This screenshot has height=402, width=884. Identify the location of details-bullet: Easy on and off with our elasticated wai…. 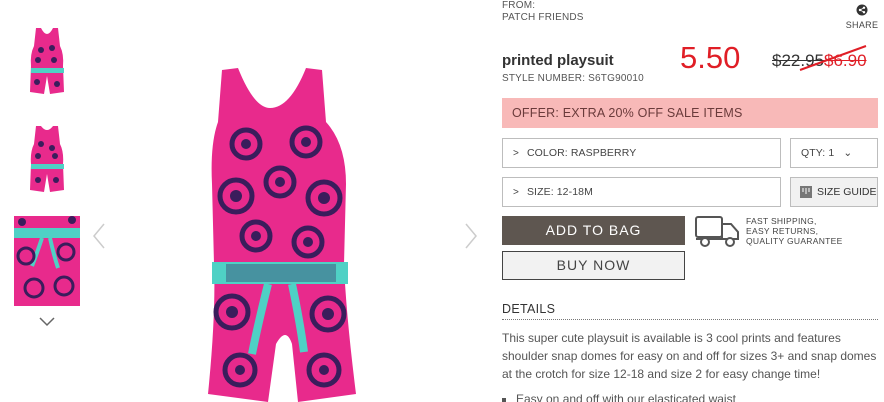
(619, 397).